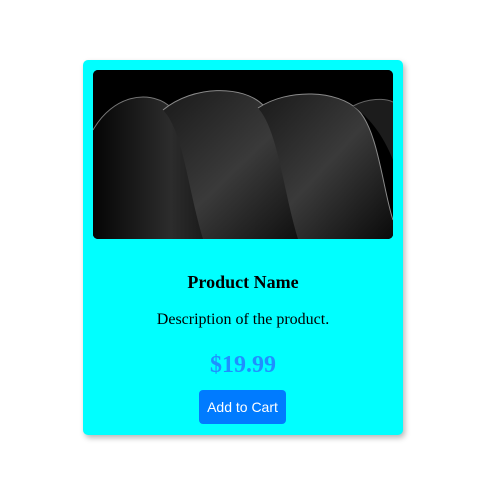 Image resolution: width=488 pixels, height=493 pixels. What do you see at coordinates (243, 365) in the screenshot?
I see `product-price: $19.99` at bounding box center [243, 365].